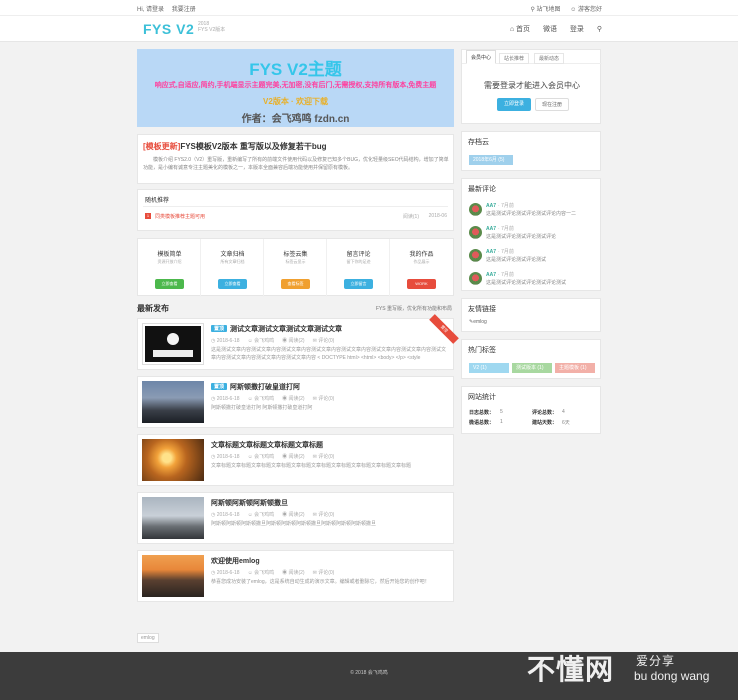 Image resolution: width=738 pixels, height=700 pixels. What do you see at coordinates (526, 283) in the screenshot?
I see `comment-text: 这是测试评论测试评论测试评论测试` at bounding box center [526, 283].